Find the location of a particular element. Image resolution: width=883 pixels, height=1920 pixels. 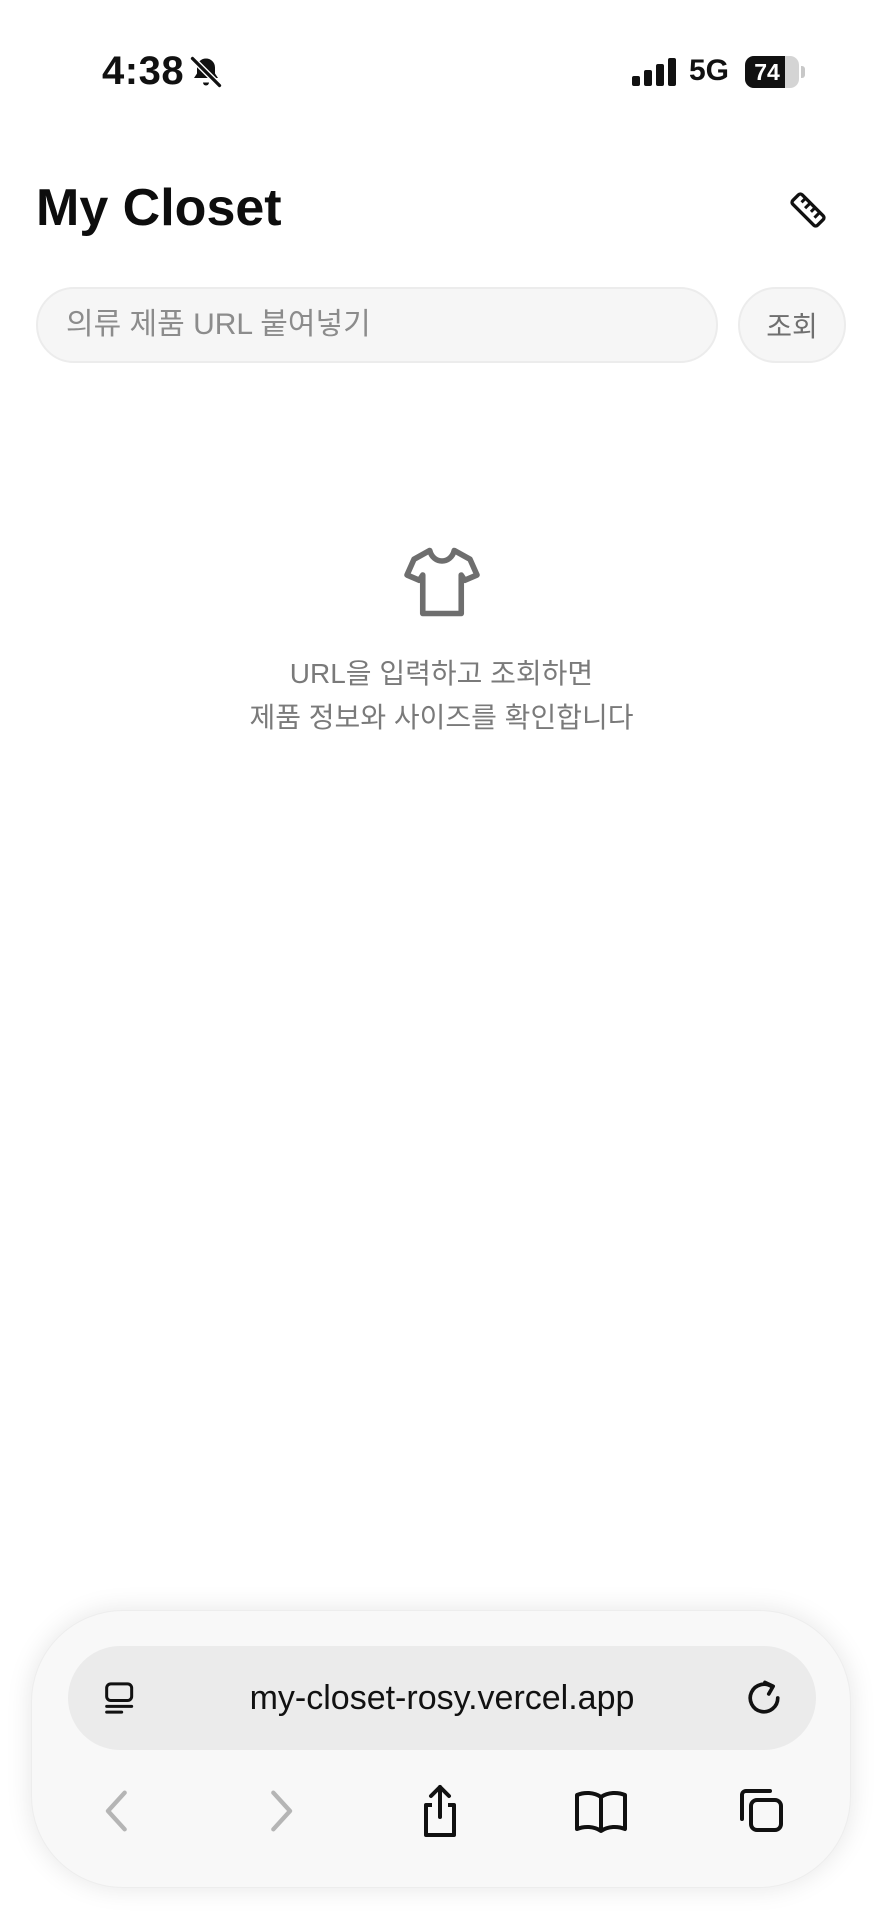

page-title: My Closet is located at coordinates (159, 208).